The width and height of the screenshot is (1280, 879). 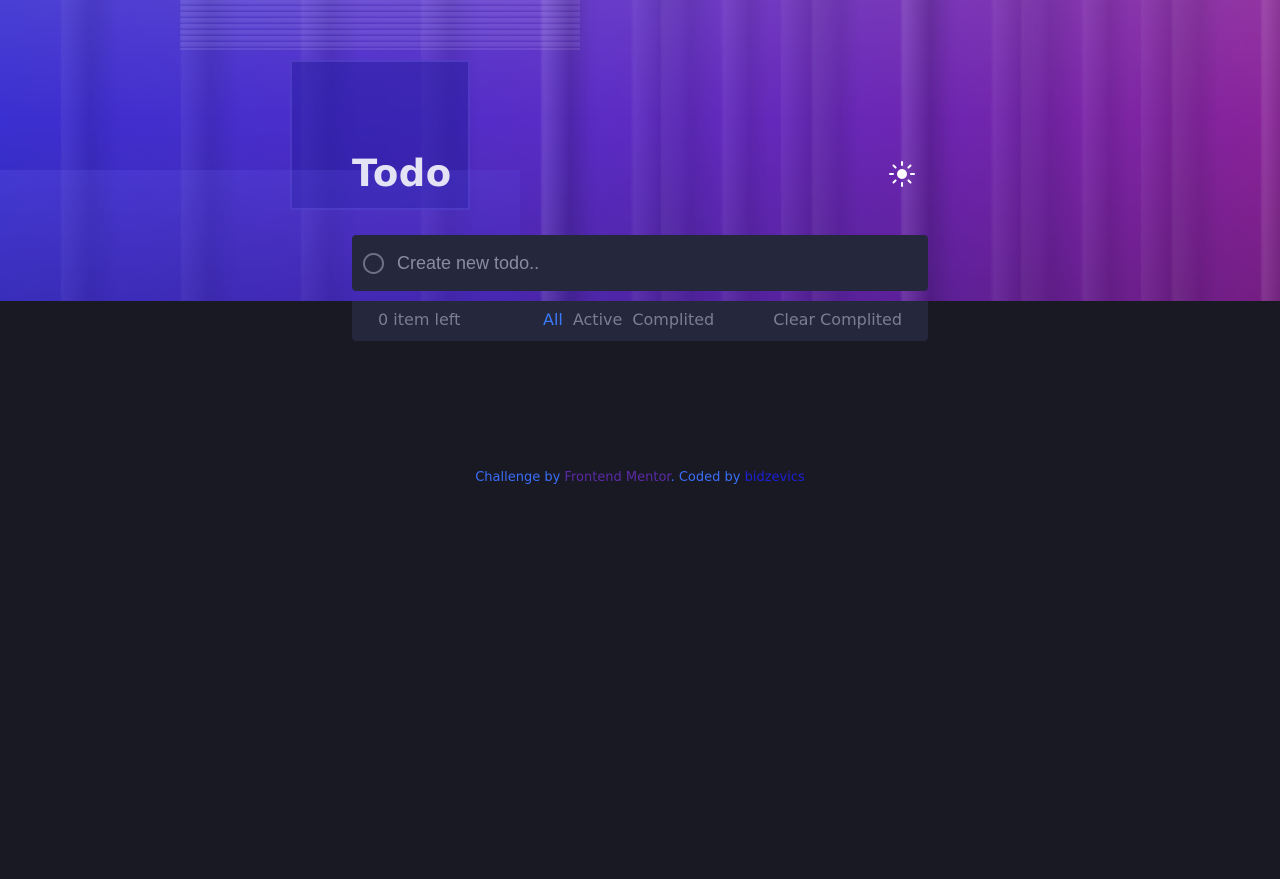 I want to click on sun-icon, so click(x=902, y=174).